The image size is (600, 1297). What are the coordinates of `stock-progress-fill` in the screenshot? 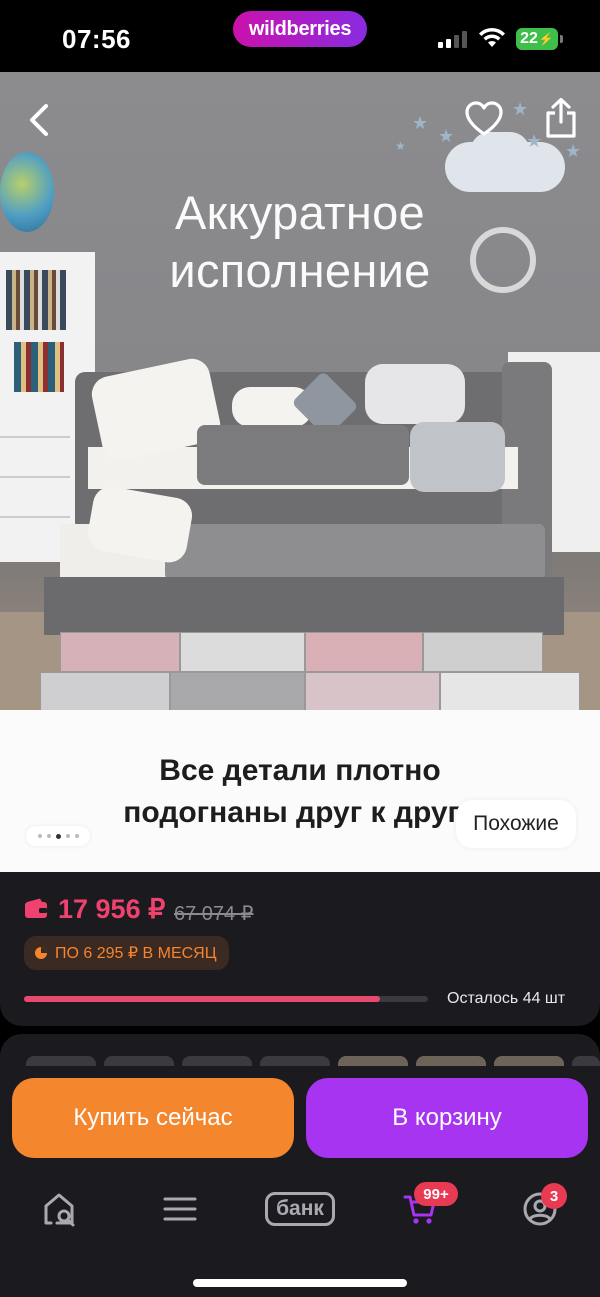 It's located at (202, 999).